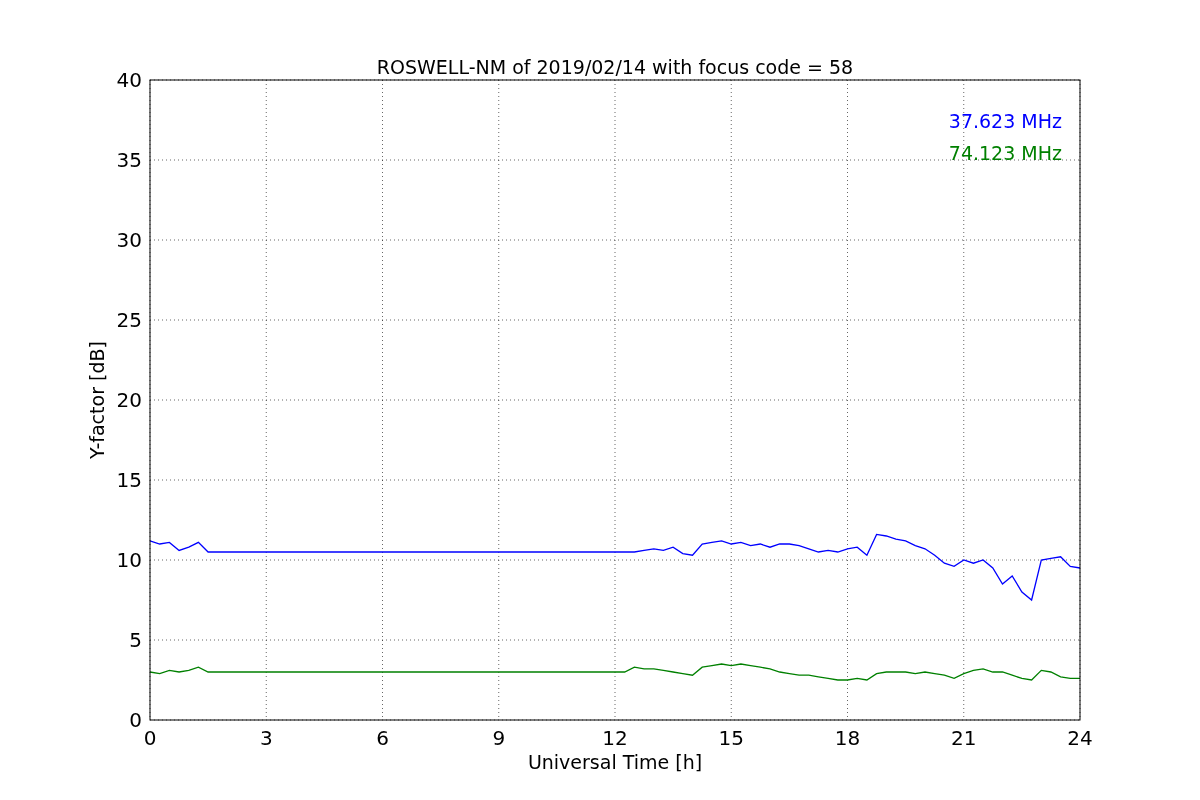  I want to click on tick-label: 3, so click(266, 738).